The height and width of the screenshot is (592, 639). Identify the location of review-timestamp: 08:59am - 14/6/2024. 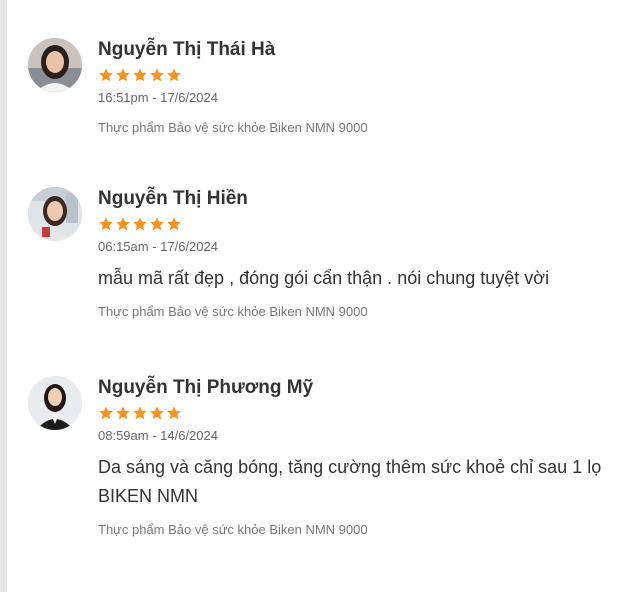
(158, 435).